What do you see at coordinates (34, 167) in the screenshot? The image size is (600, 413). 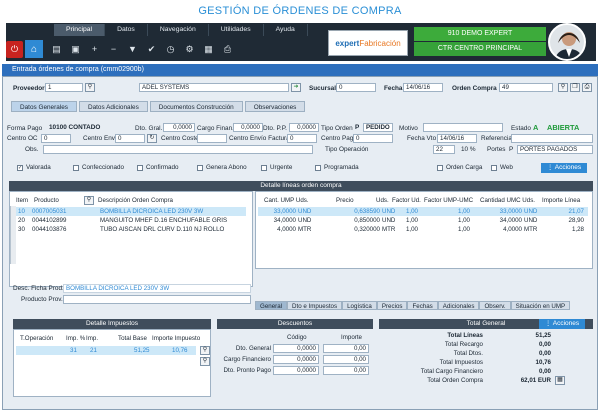 I see `check-valorada: ✓ Valorada` at bounding box center [34, 167].